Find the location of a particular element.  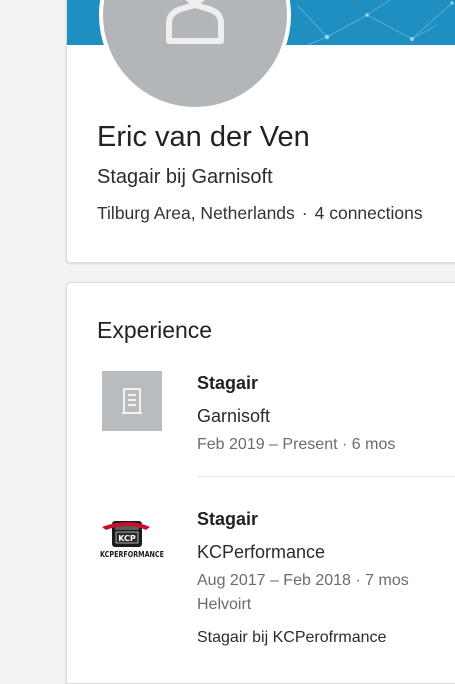

position-dates: Feb 2019 – Present is located at coordinates (267, 444).